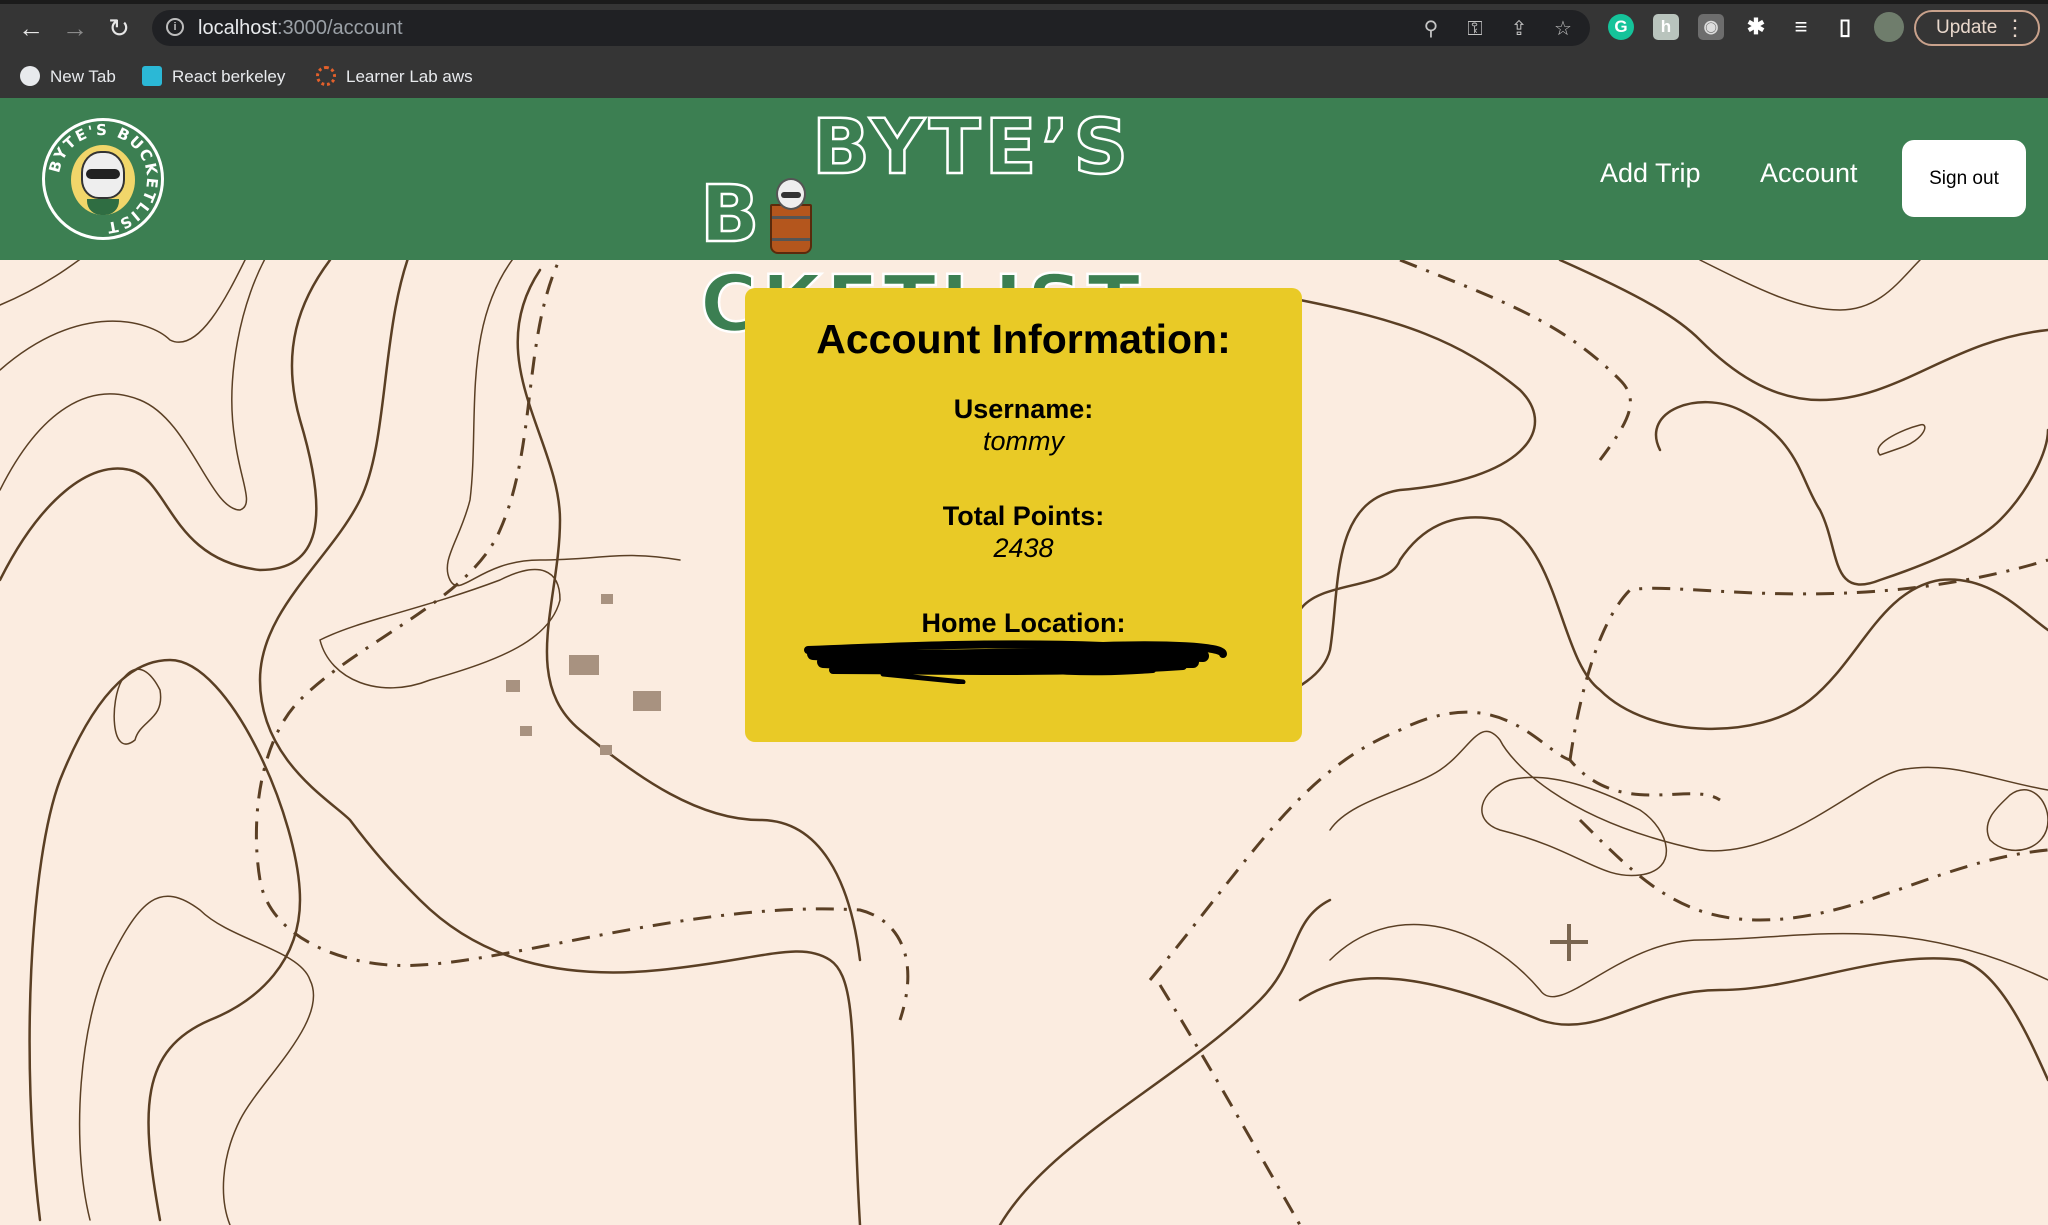 The image size is (2048, 1225). What do you see at coordinates (1023, 409) in the screenshot?
I see `username-label: Username:` at bounding box center [1023, 409].